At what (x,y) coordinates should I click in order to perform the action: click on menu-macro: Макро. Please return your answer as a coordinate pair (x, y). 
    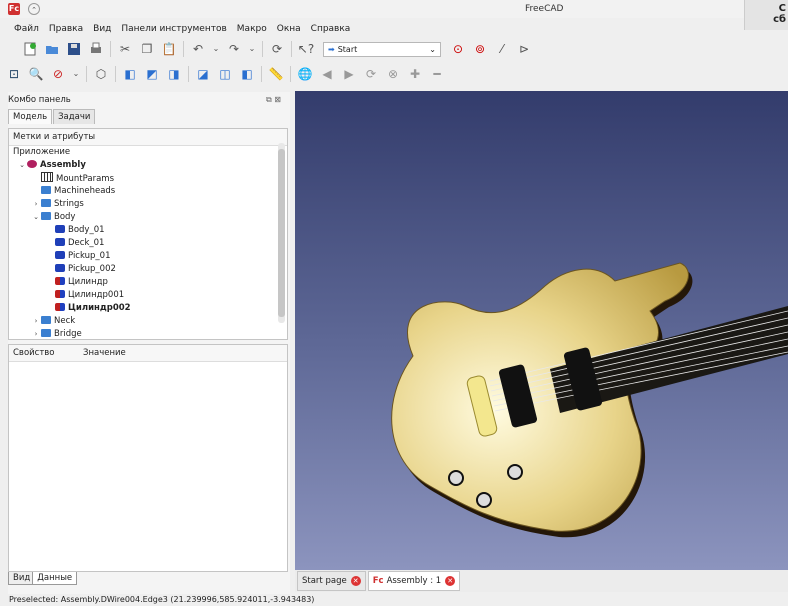
    Looking at the image, I should click on (252, 29).